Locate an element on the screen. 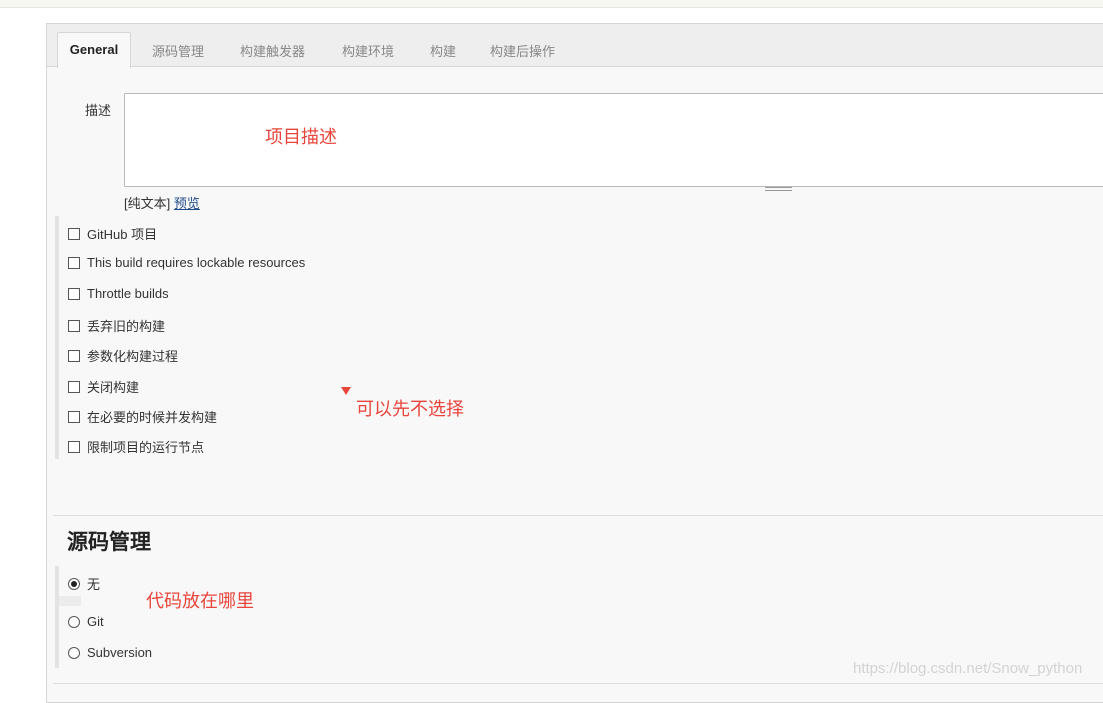 The image size is (1103, 703). tab-build-environment: 构建环境 is located at coordinates (368, 50).